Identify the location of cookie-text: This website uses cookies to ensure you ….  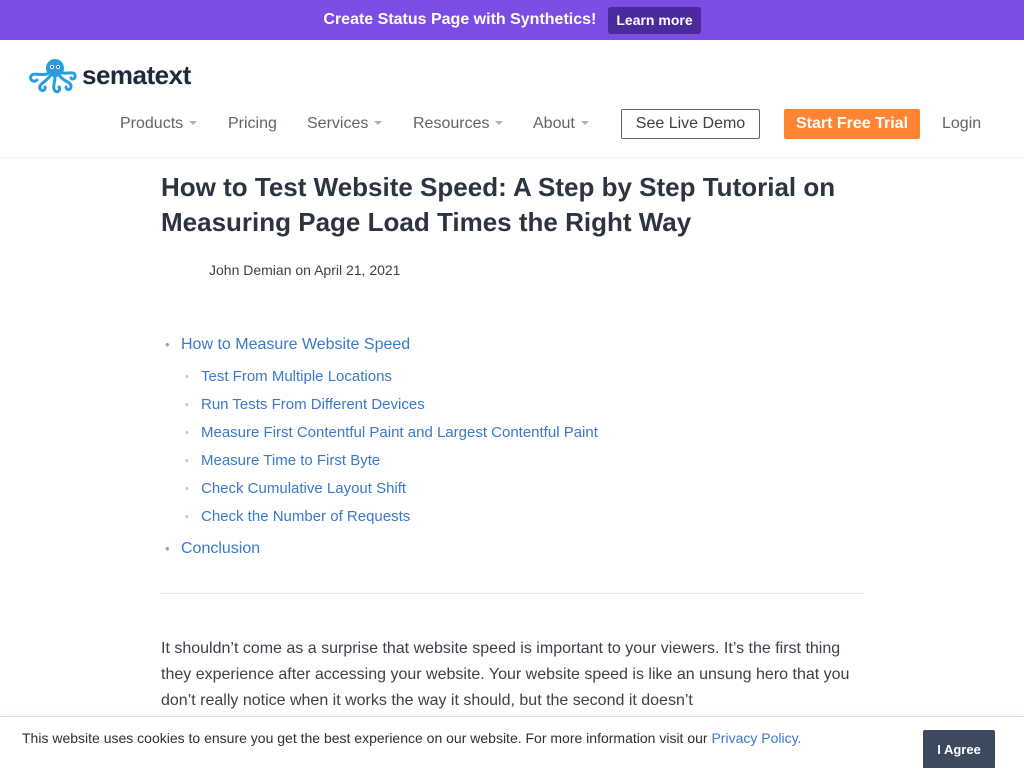
(367, 738).